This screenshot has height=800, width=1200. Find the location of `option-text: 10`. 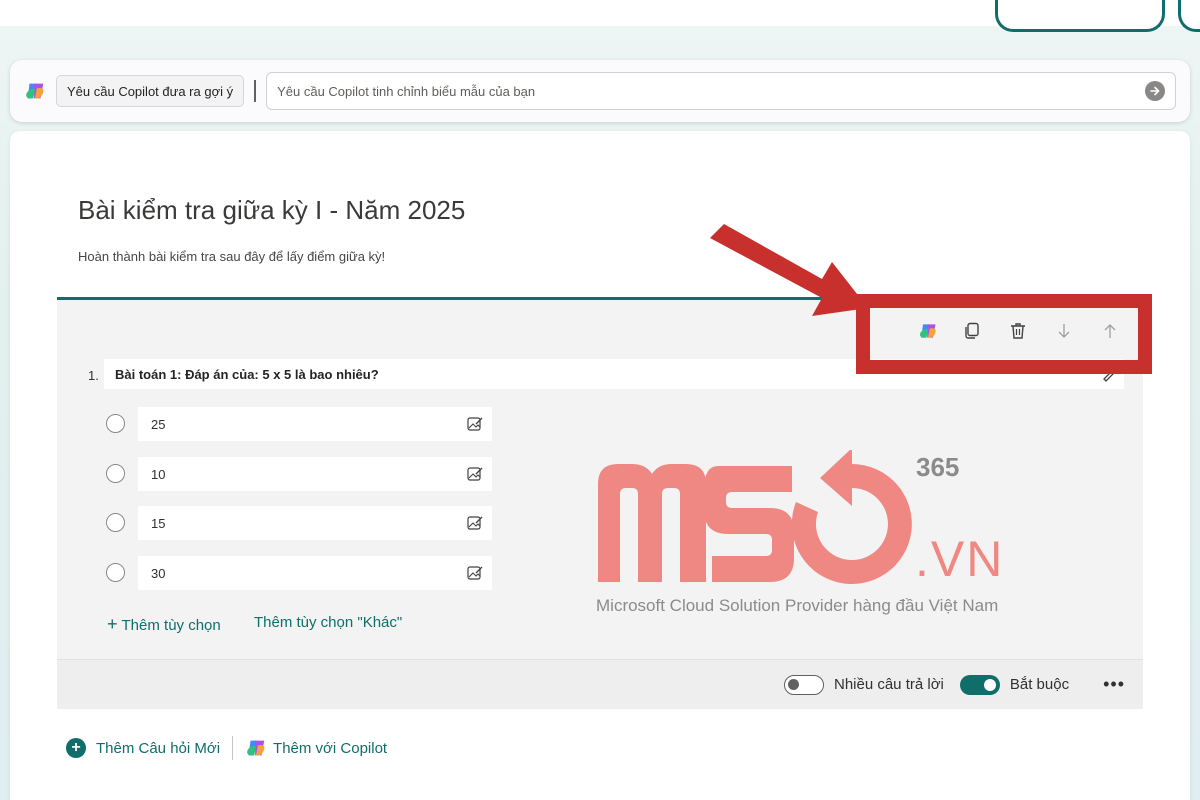

option-text: 10 is located at coordinates (158, 474).